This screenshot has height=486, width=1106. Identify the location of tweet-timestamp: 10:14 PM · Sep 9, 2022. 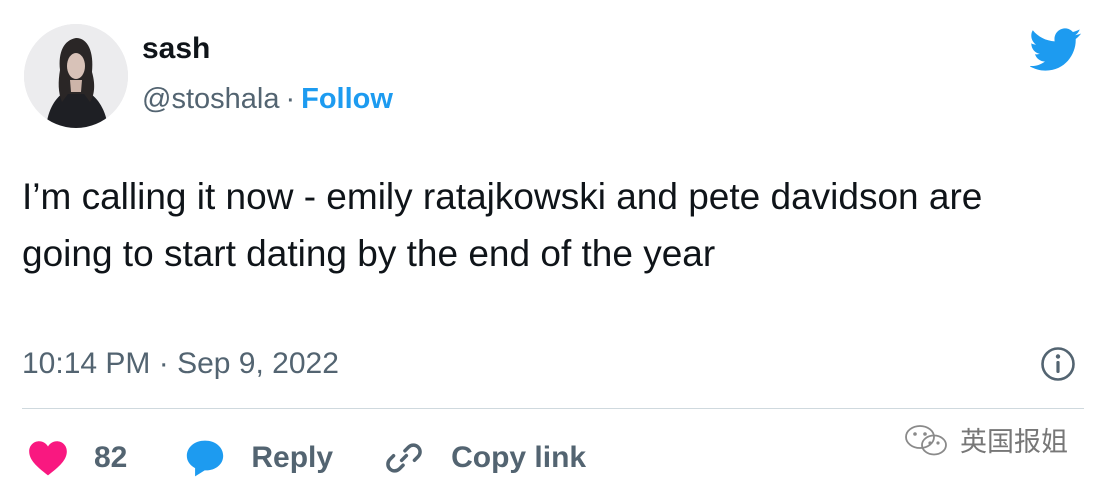
(180, 364).